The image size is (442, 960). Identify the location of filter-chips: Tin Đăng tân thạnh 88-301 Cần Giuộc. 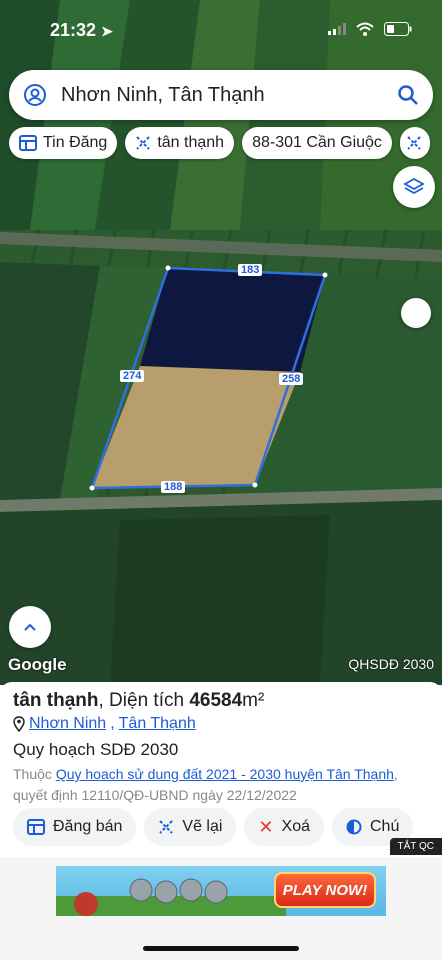
(219, 143).